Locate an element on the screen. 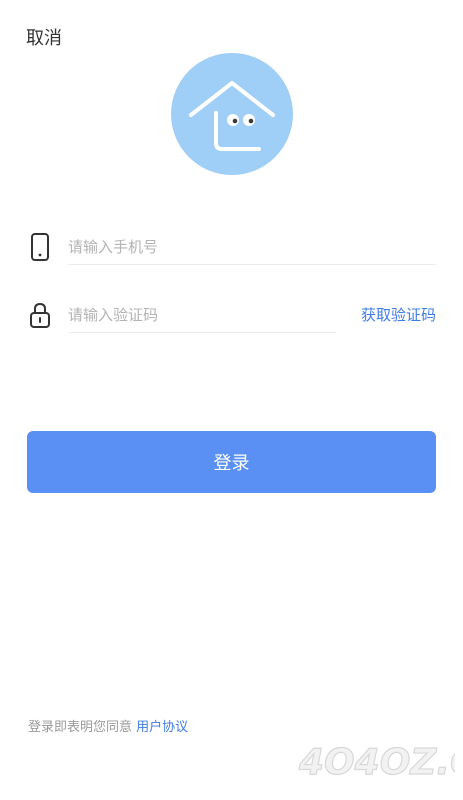 This screenshot has width=463, height=800. watermark-logo: 4O4OZ.COM is located at coordinates (376, 762).